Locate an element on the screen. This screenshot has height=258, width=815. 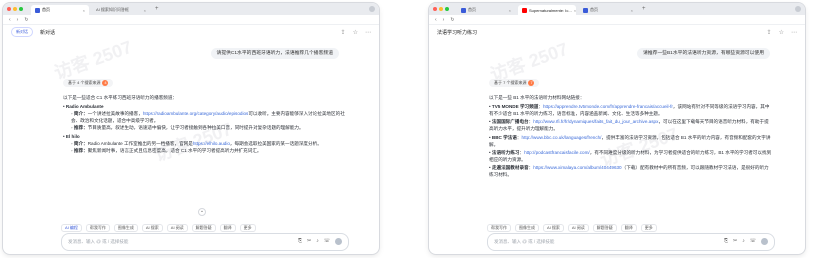
conversation-title: 新对话 is located at coordinates (48, 32).